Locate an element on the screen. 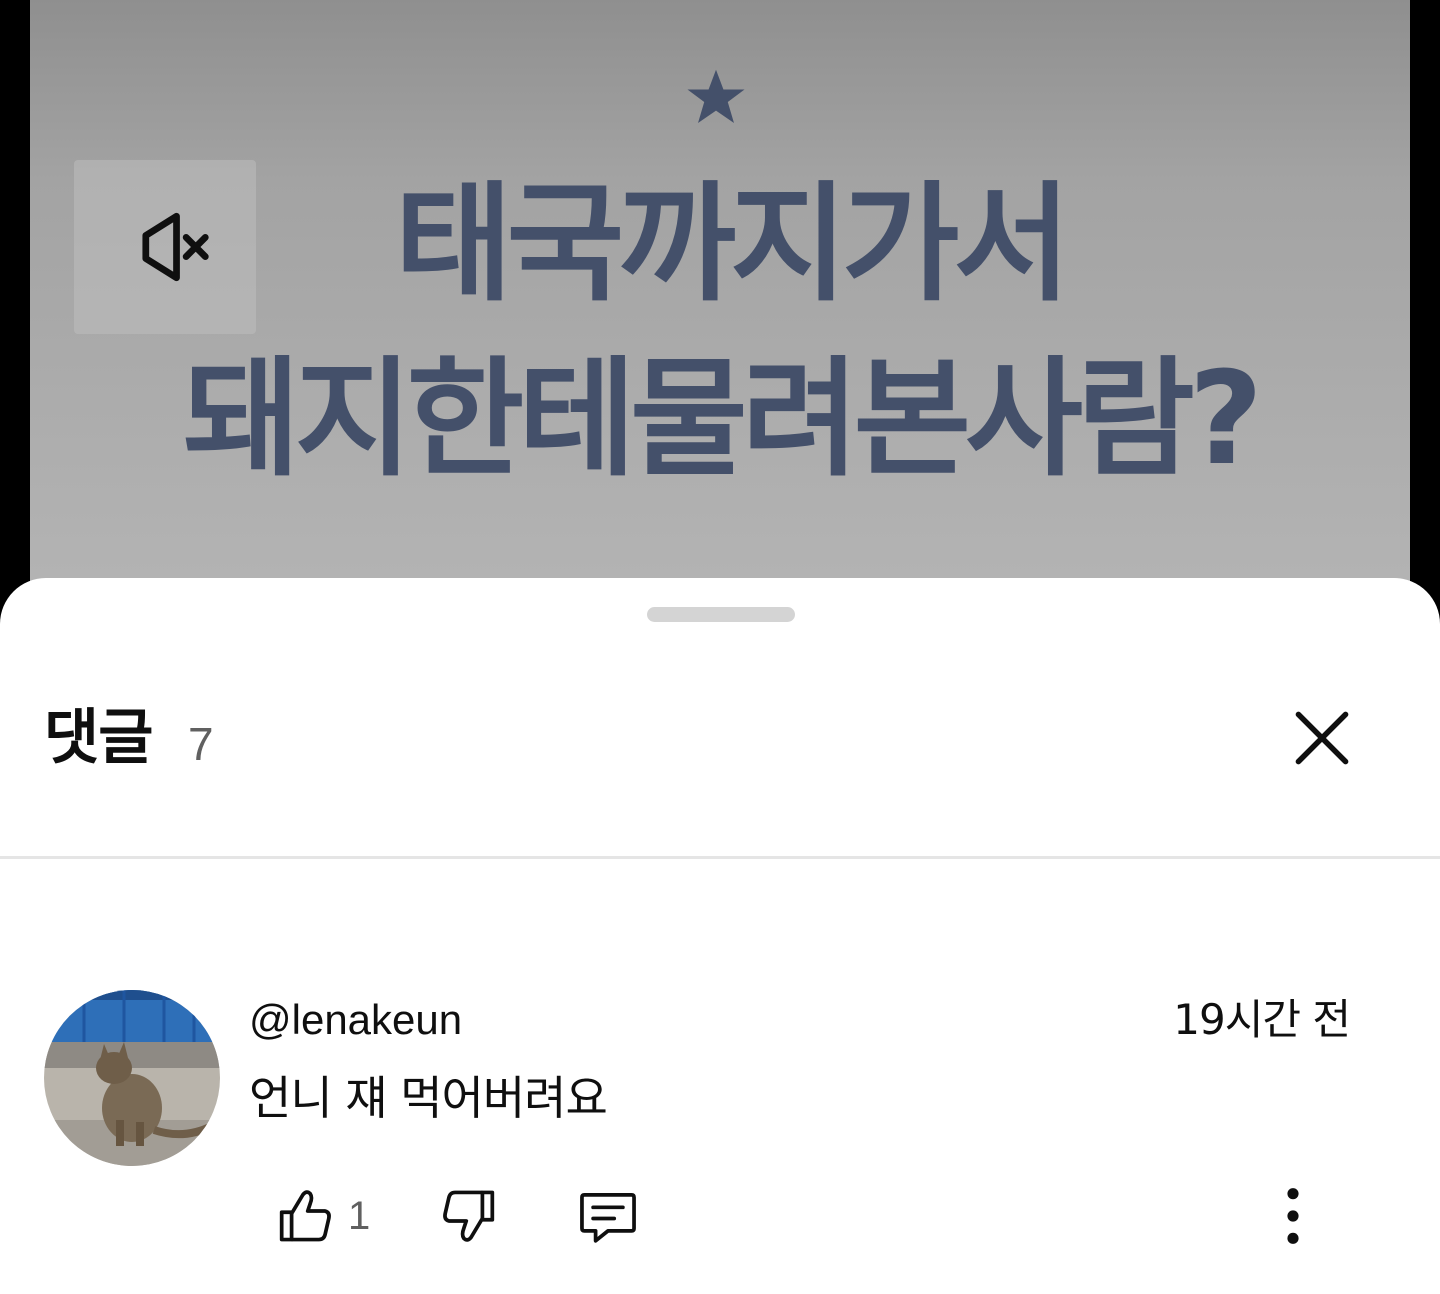 This screenshot has height=1294, width=1440. dislike-button is located at coordinates (470, 1216).